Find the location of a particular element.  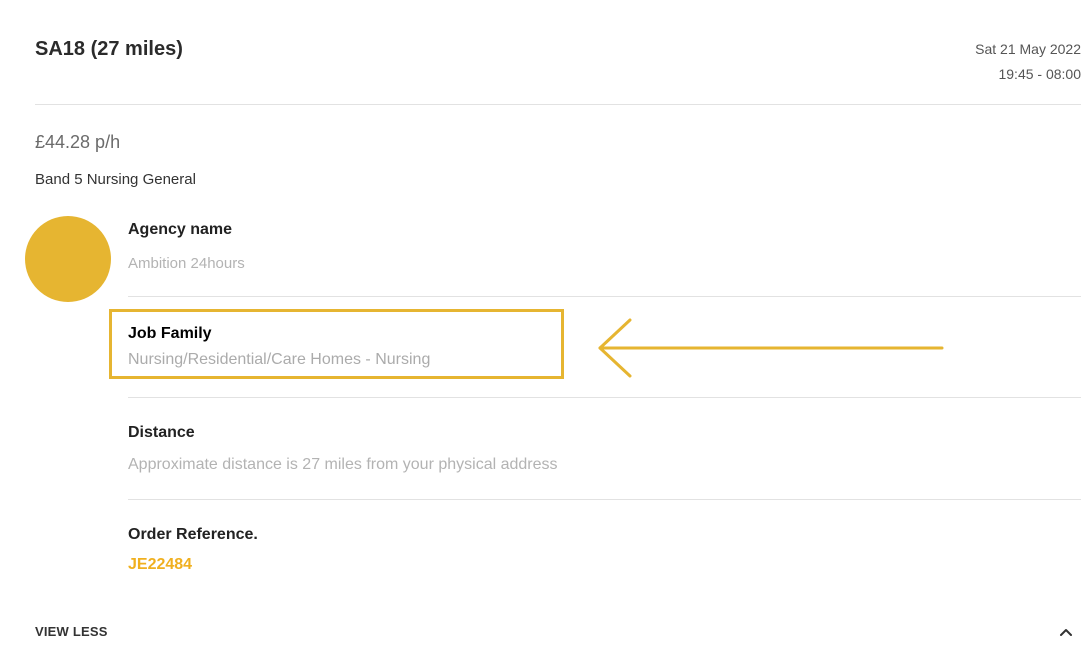

view-less-toggle: VIEW LESS is located at coordinates (71, 631).